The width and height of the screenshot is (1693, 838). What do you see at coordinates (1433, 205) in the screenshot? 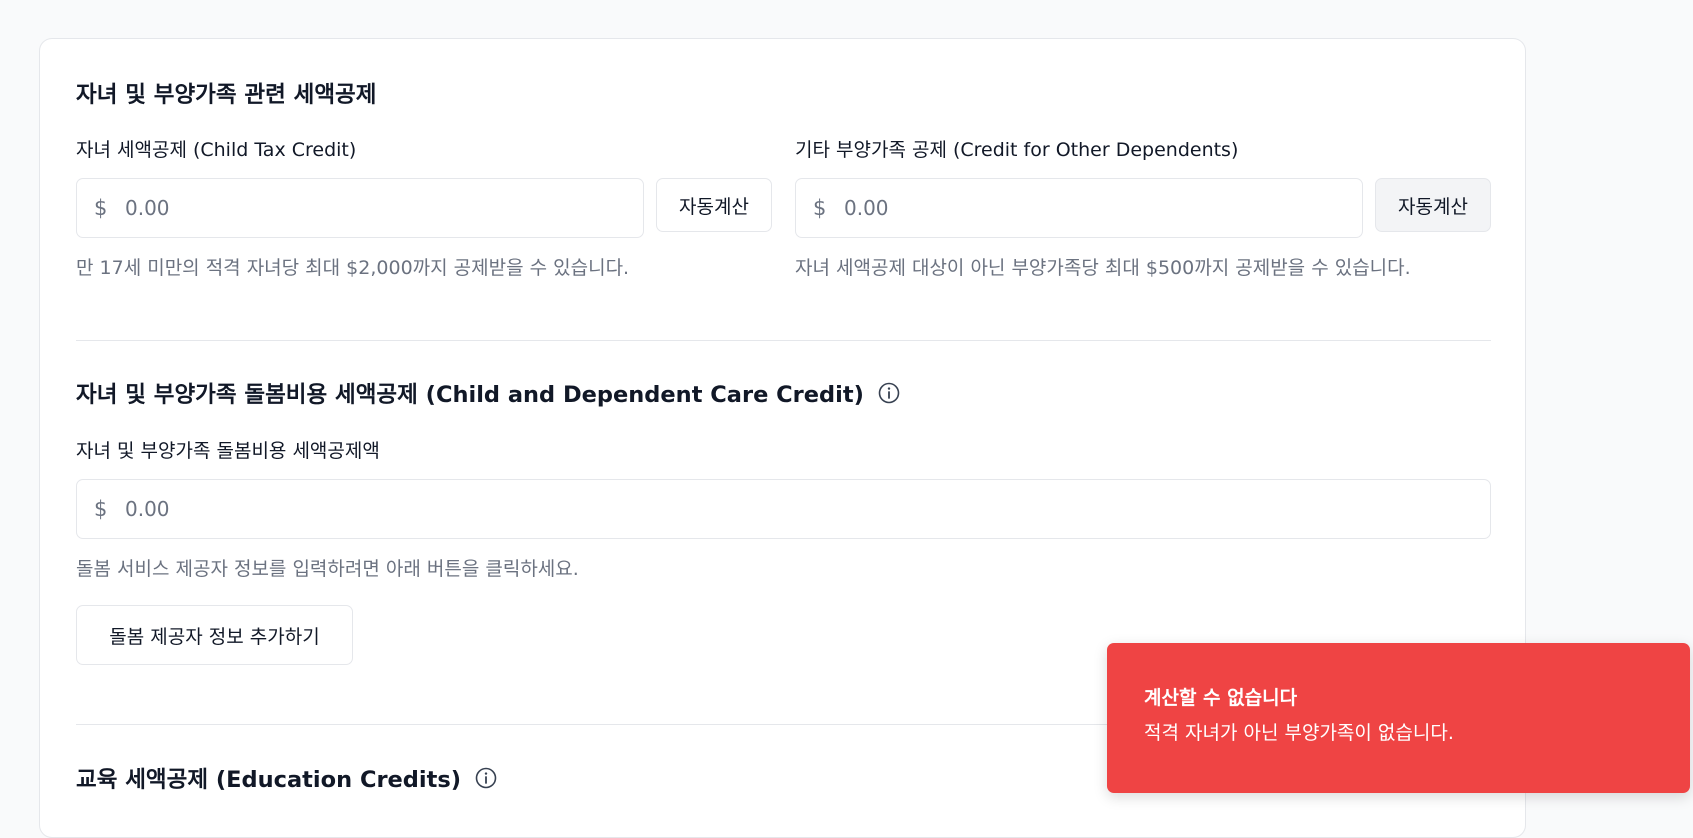
I see `other-dependents-auto-calc-button: 자동계산` at bounding box center [1433, 205].